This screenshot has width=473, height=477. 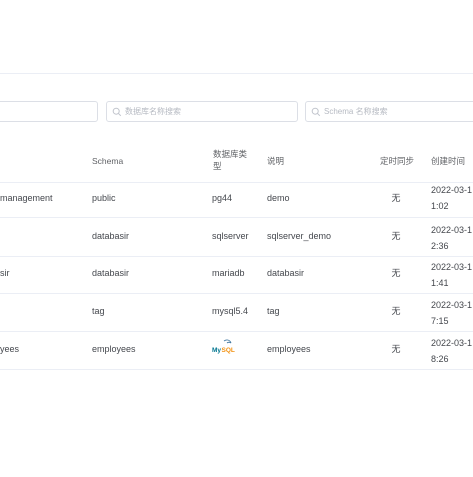 I want to click on cell-schema: public, so click(x=104, y=198).